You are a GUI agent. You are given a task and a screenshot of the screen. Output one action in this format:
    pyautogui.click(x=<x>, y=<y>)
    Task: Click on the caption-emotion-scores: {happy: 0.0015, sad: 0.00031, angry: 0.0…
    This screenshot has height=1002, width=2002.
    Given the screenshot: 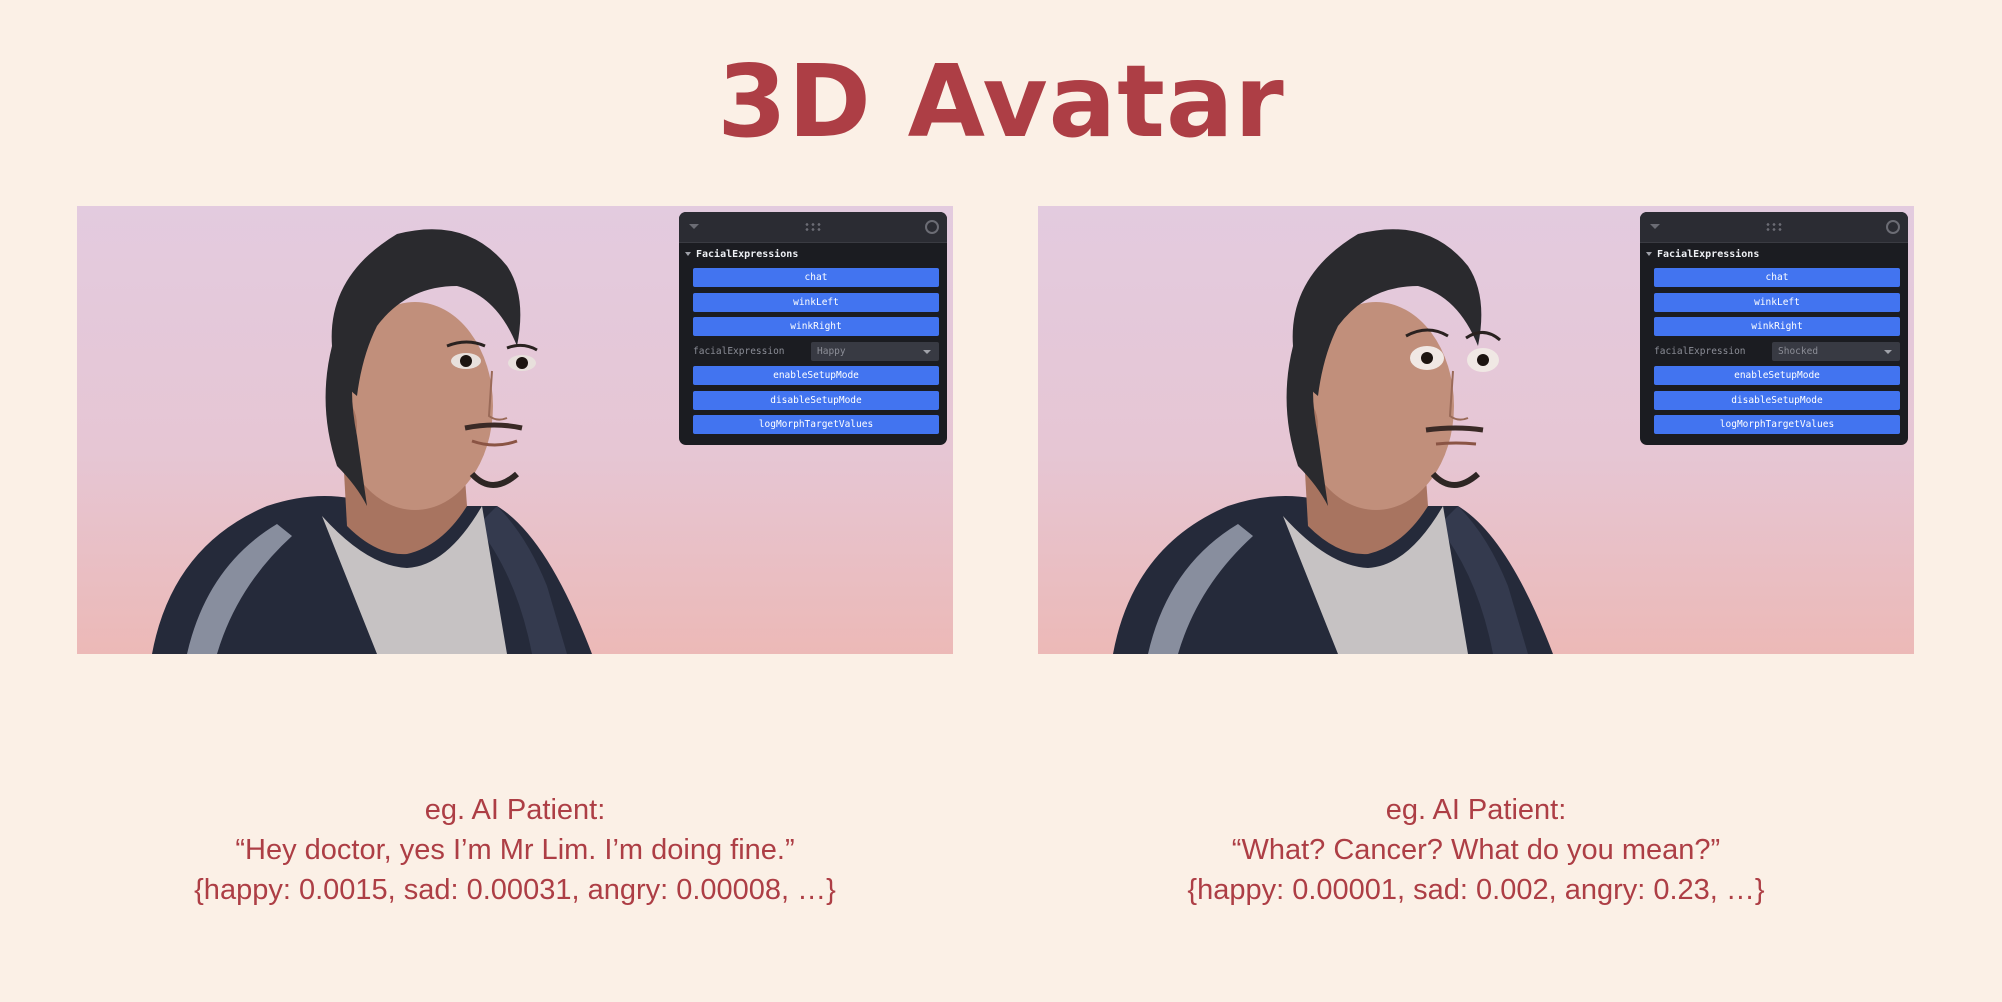 What is the action you would take?
    pyautogui.click(x=515, y=890)
    